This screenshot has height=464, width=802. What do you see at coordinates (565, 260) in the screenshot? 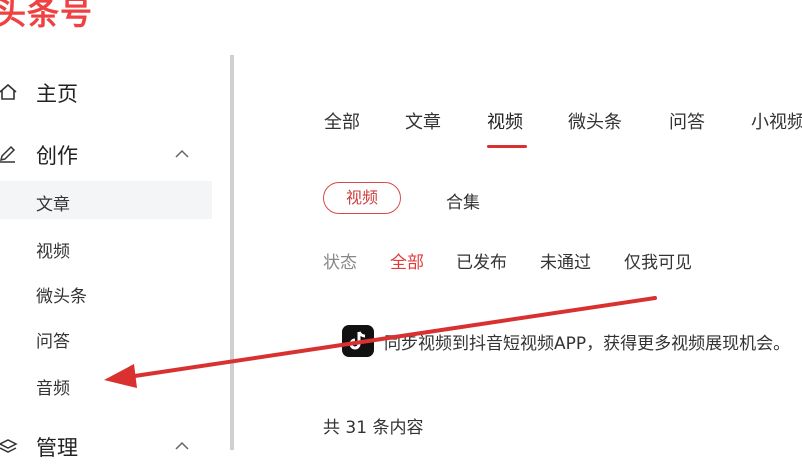
I see `filter-rejected: 未通过` at bounding box center [565, 260].